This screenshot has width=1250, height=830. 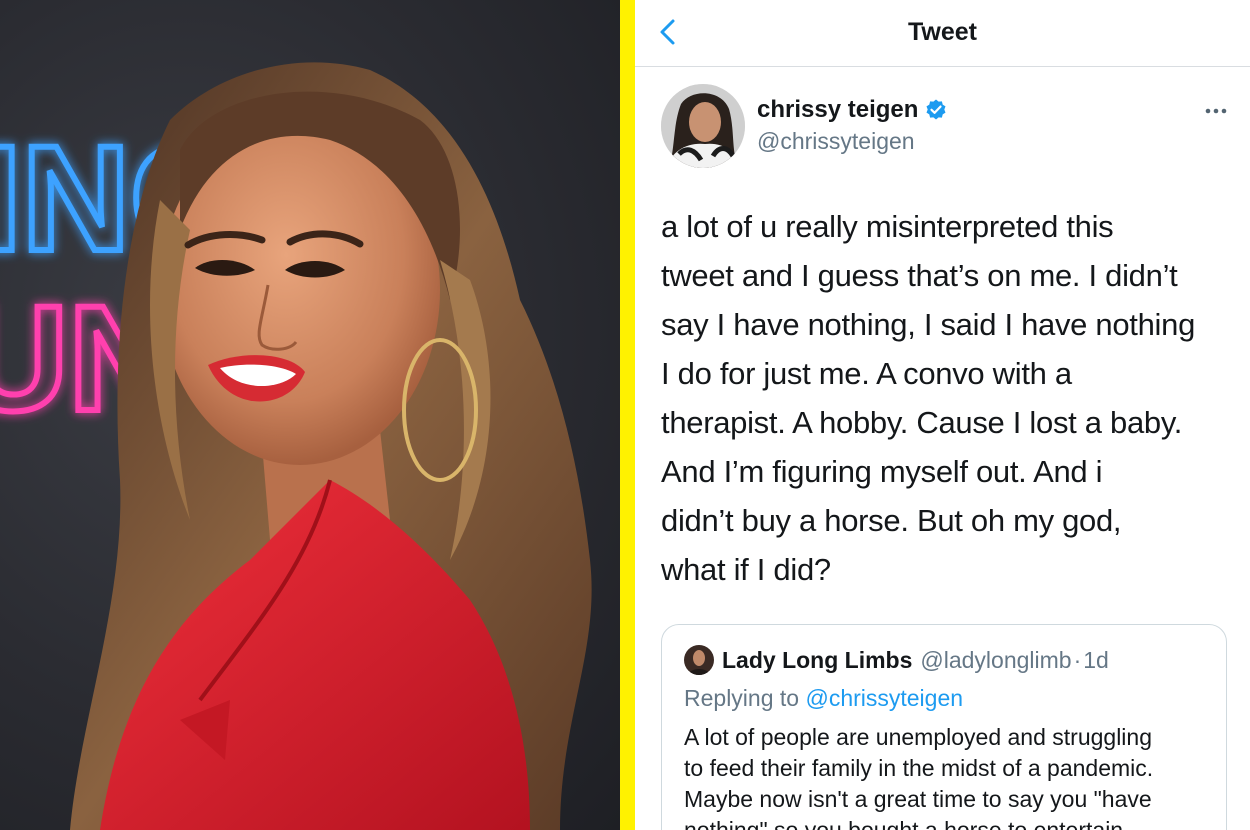 I want to click on avatar-photo, so click(x=703, y=126).